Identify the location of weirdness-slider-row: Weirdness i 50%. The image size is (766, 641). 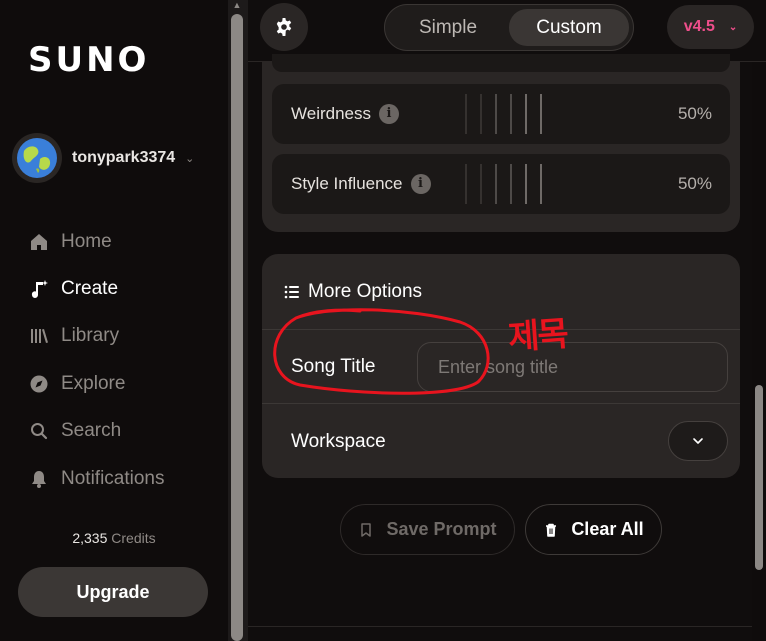
(501, 114).